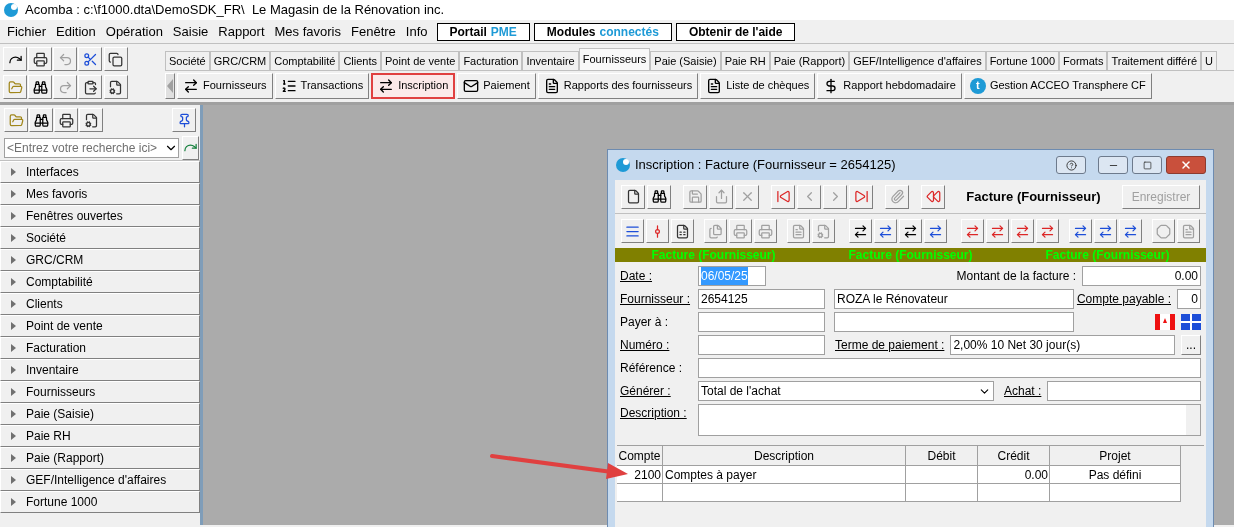 This screenshot has height=527, width=1234. I want to click on menu-item: Fichier, so click(26, 31).